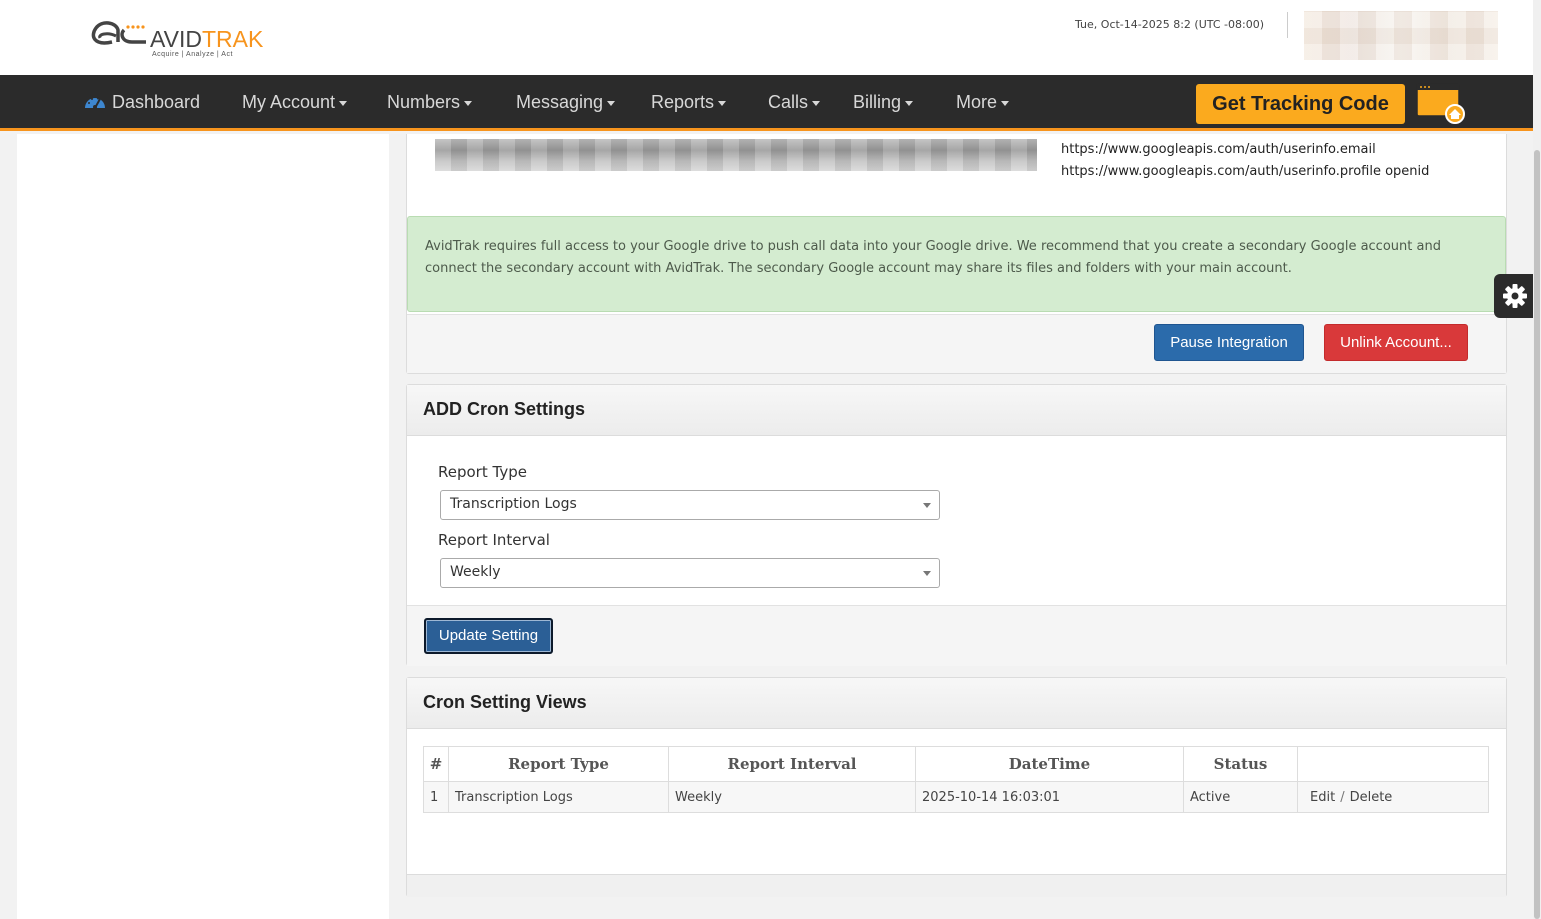 This screenshot has height=919, width=1541. I want to click on row-actions: Edit / Delete, so click(1393, 797).